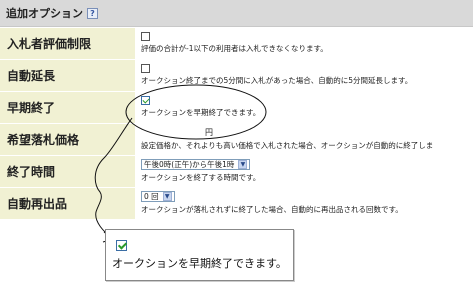 This screenshot has height=300, width=473. Describe the element at coordinates (272, 209) in the screenshot. I see `option-description: オークションが落札されずに終了した場合、自動的に再出品される回数です。` at that location.